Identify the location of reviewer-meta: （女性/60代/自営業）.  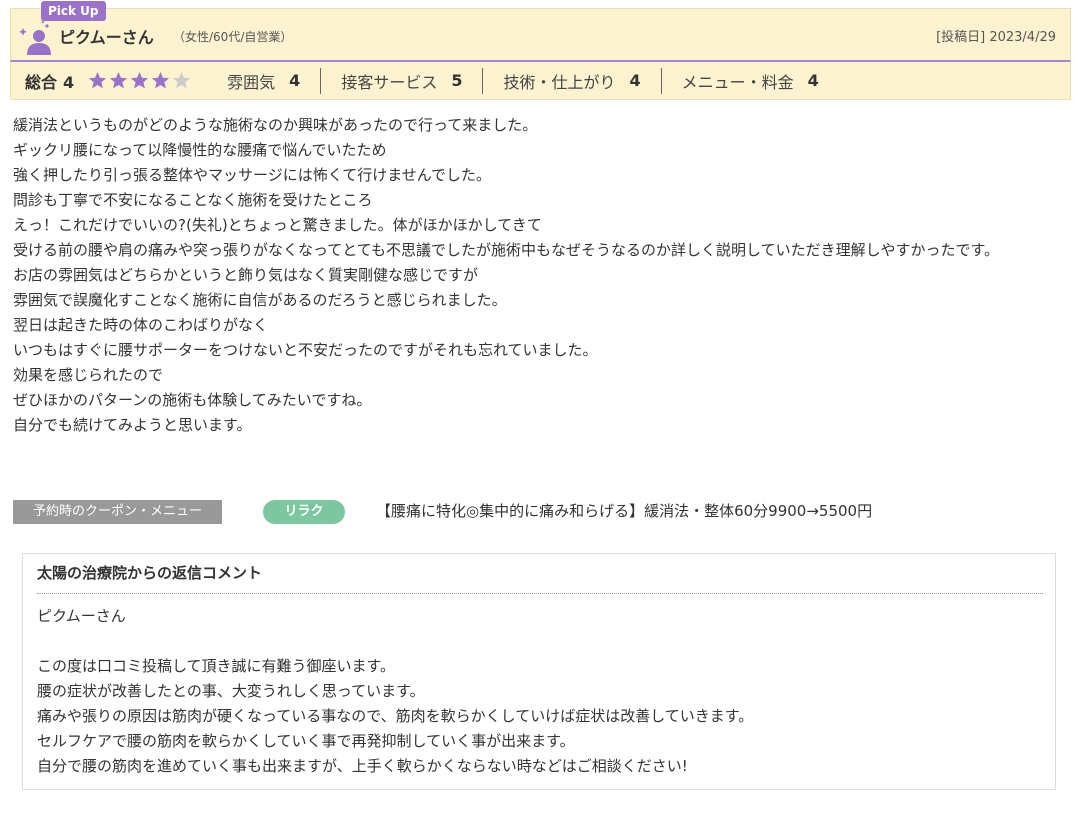
(233, 37).